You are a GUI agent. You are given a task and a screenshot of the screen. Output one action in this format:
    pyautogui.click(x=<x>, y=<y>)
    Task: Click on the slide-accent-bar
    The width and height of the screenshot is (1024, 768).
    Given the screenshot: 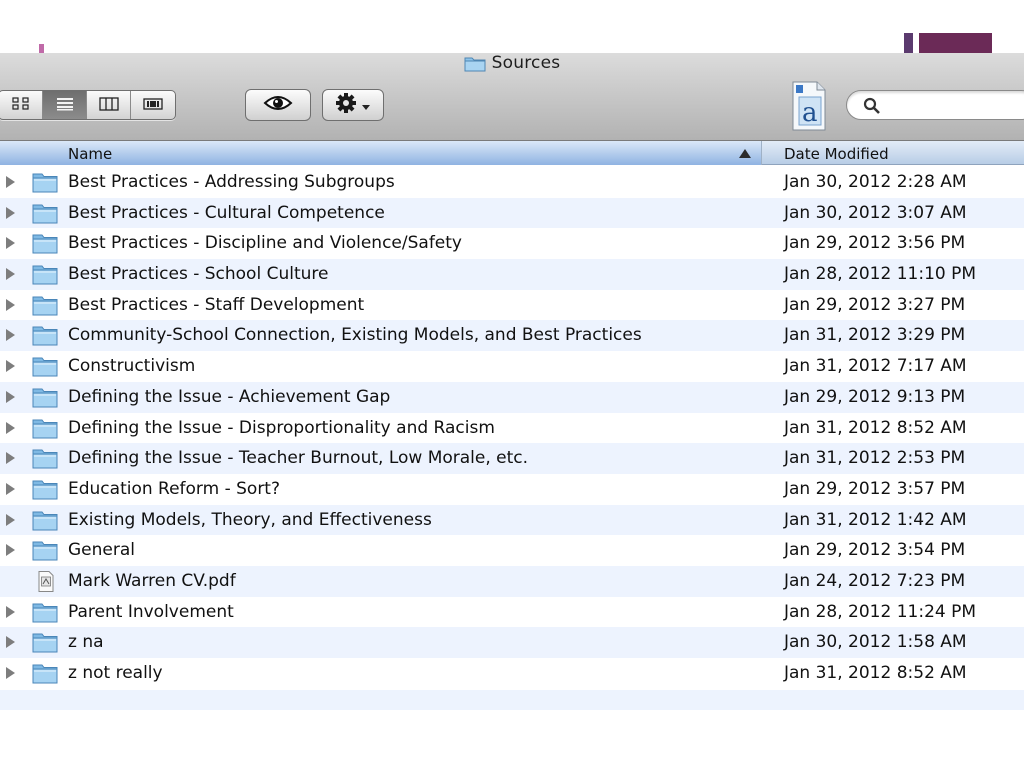 What is the action you would take?
    pyautogui.click(x=955, y=43)
    